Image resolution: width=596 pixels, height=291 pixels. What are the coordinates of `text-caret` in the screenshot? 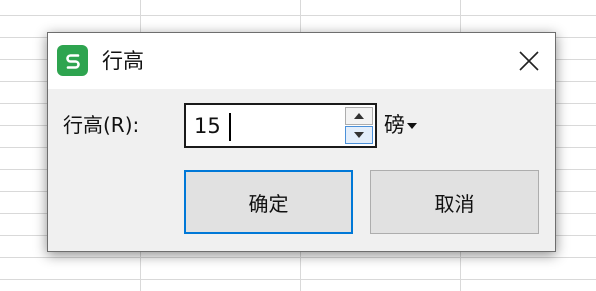 It's located at (230, 127).